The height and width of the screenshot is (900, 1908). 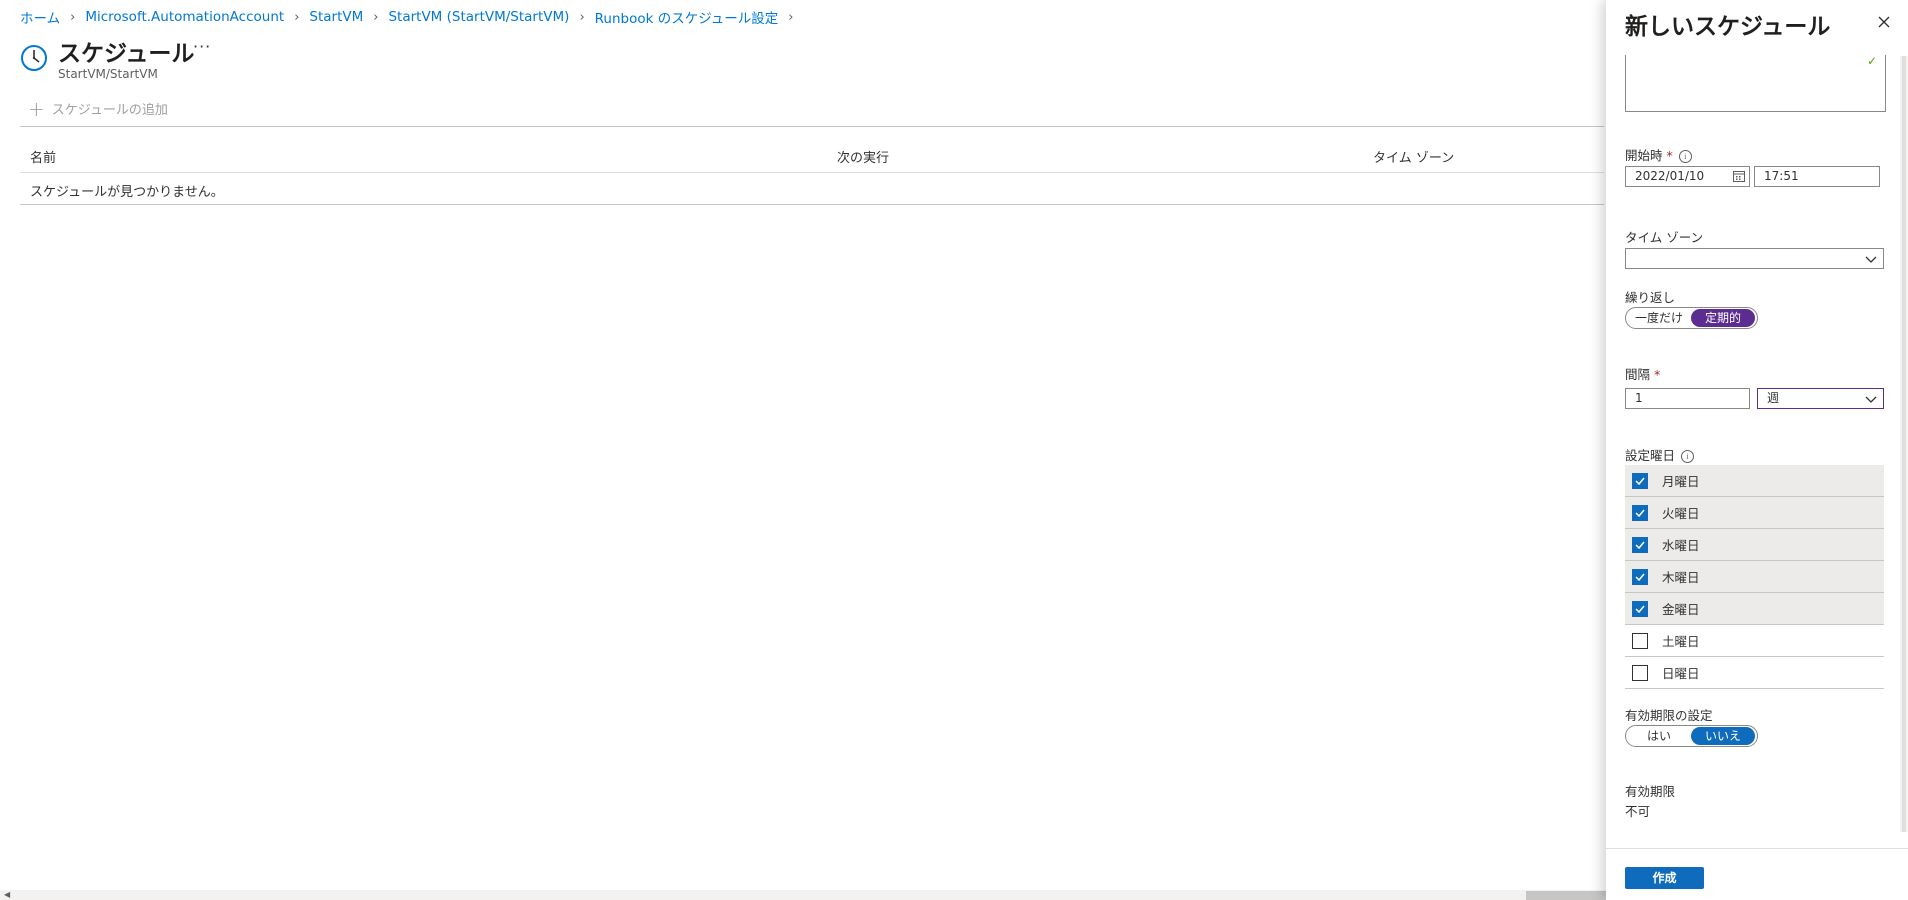 What do you see at coordinates (1681, 513) in the screenshot?
I see `weekday-label: 火曜日` at bounding box center [1681, 513].